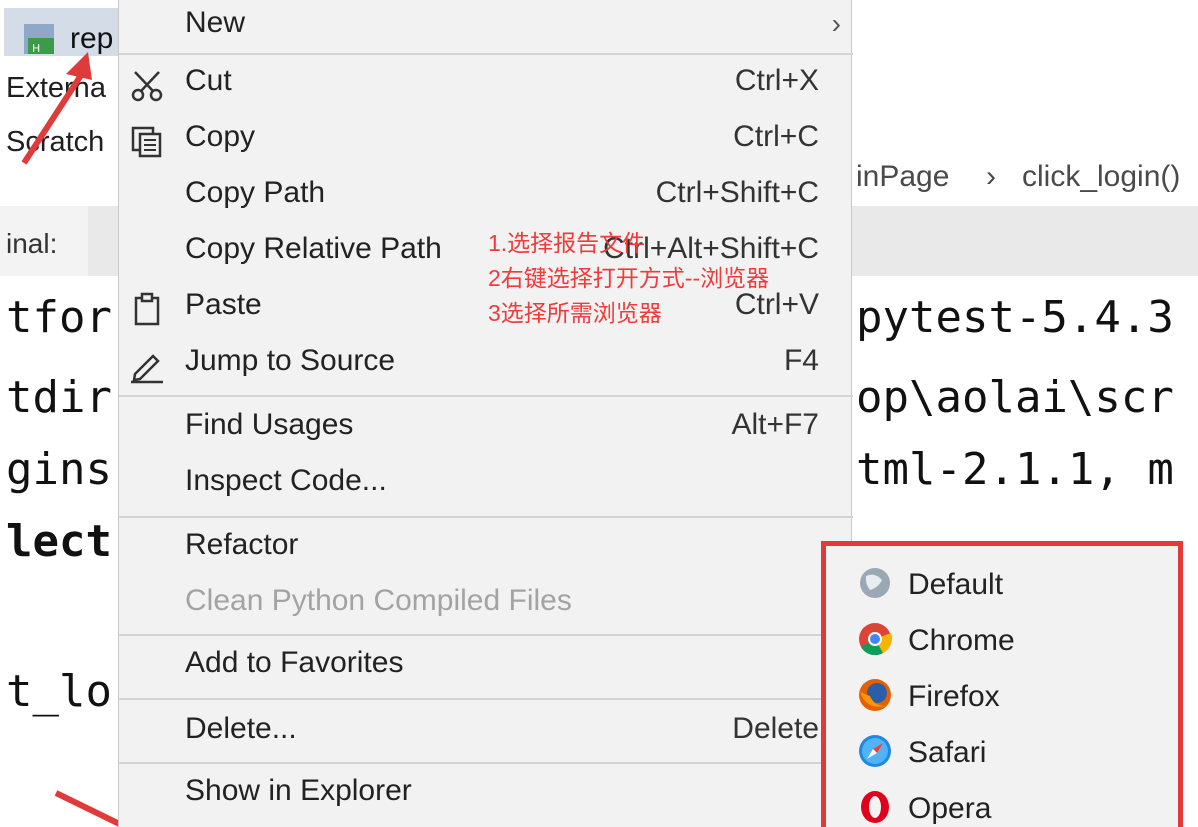  Describe the element at coordinates (298, 790) in the screenshot. I see `menu-item-label: Show in Explorer` at that location.